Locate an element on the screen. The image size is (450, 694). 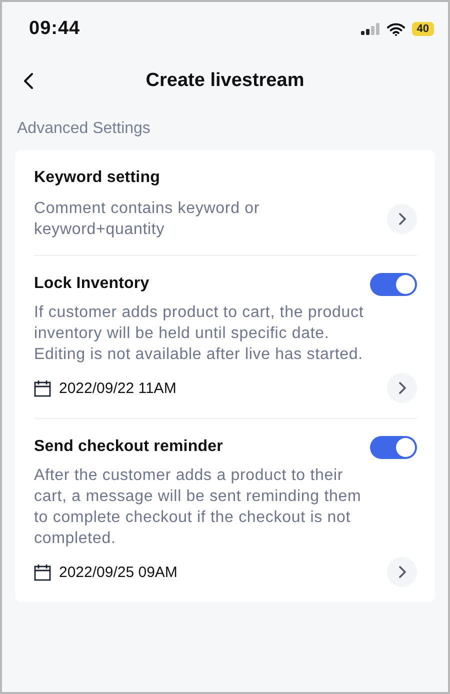
setting-description: After the customer adds a product to their cart, a message will be sent reminding them to complete checkout if the checkout is not completed. is located at coordinates (198, 507).